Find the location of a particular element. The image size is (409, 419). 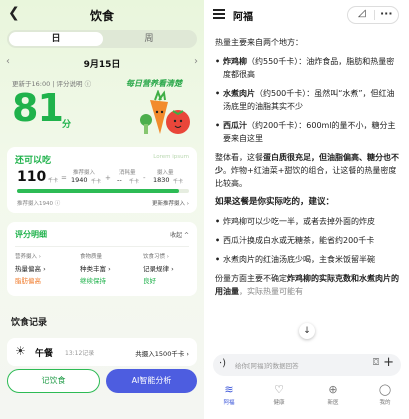

diet-score: 81 is located at coordinates (38, 108).